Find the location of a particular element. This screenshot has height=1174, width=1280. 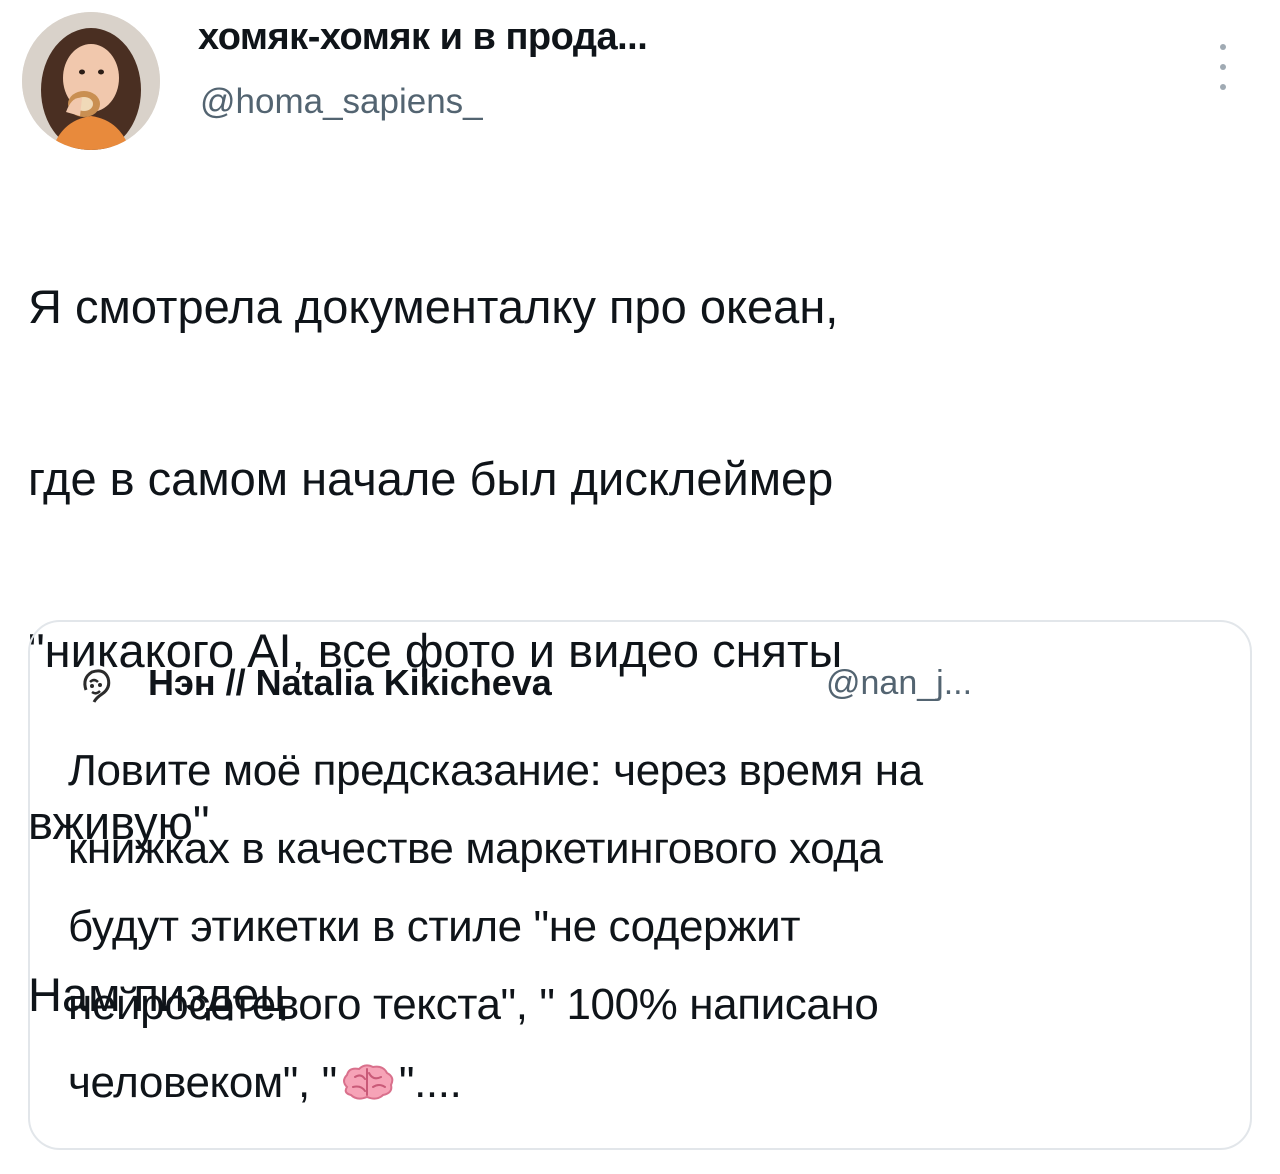

quote-author-avatar is located at coordinates (96, 684).